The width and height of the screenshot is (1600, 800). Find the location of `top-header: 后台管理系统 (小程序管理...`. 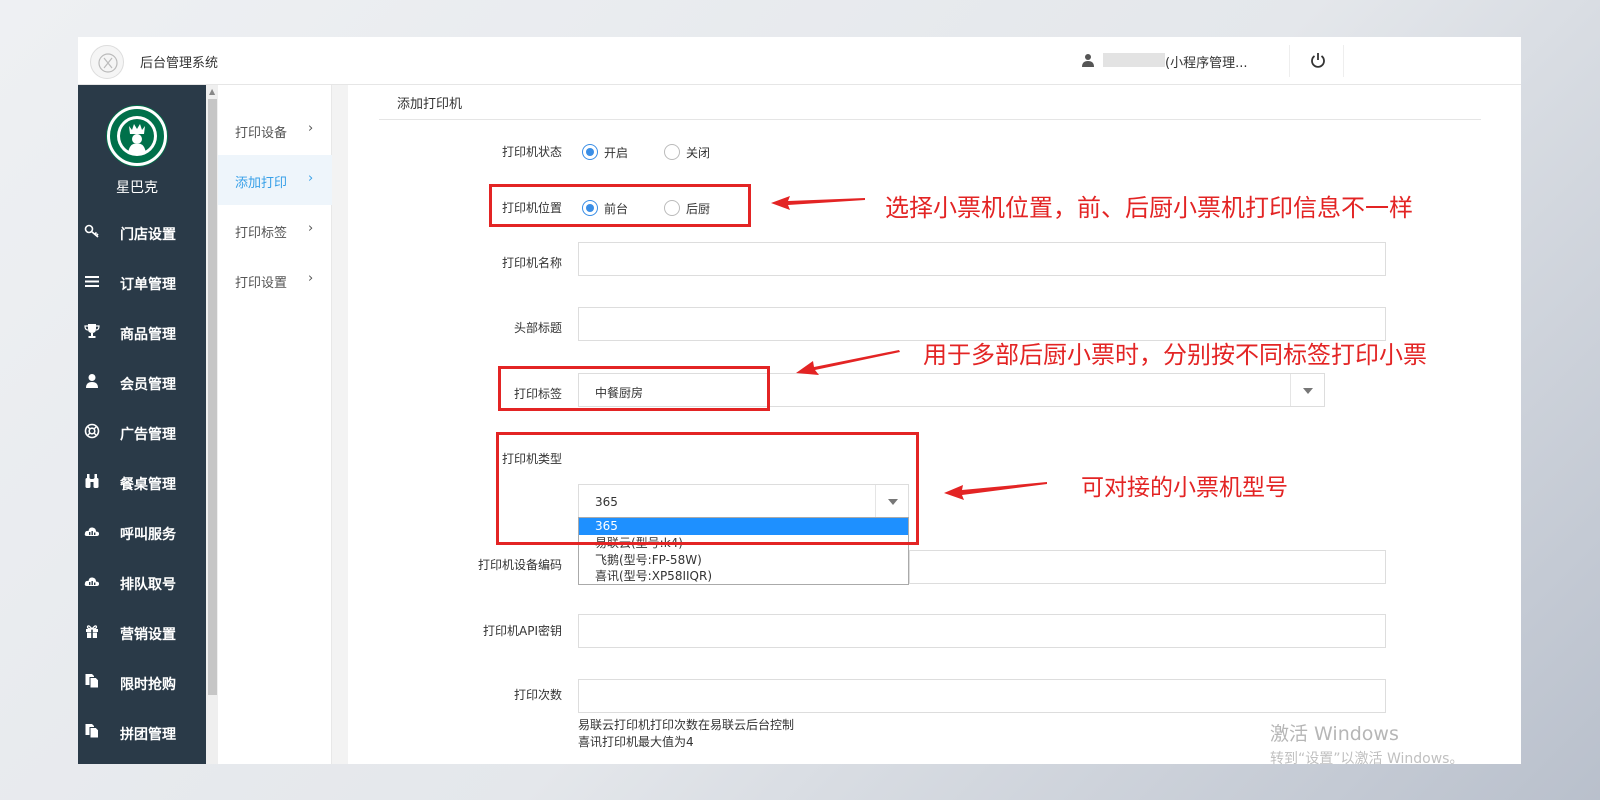

top-header: 后台管理系统 (小程序管理... is located at coordinates (799, 61).